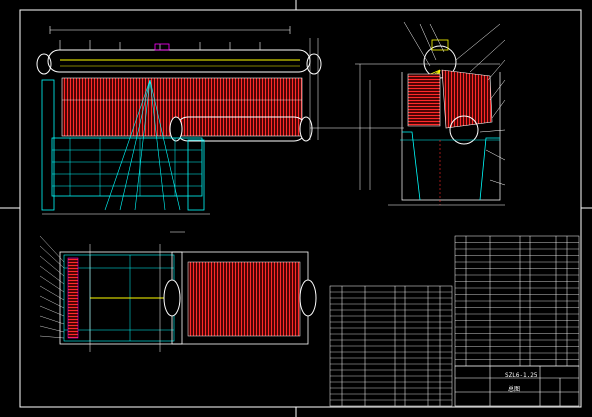 This screenshot has width=592, height=417. I want to click on plan-tube-bank, so click(244, 299).